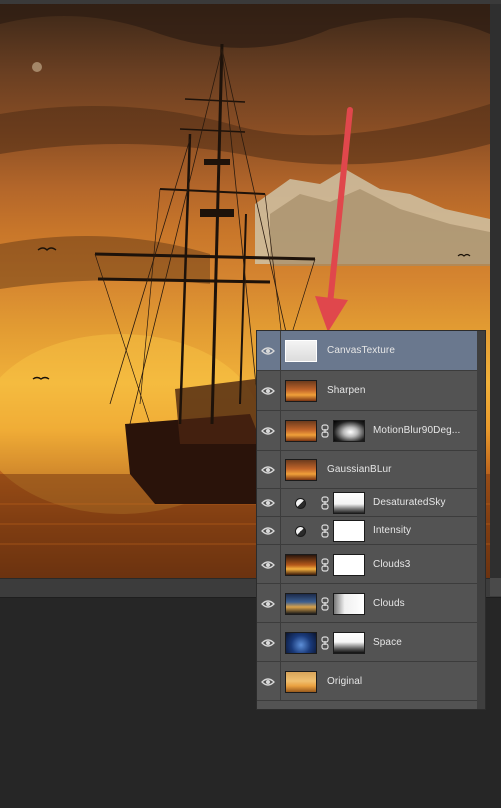 The image size is (501, 808). I want to click on moon-shape, so click(37, 67).